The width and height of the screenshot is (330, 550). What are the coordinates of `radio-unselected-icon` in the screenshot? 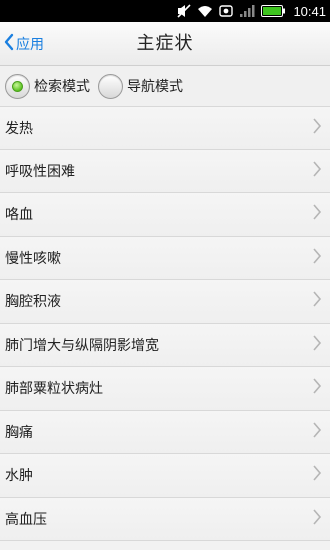 It's located at (110, 86).